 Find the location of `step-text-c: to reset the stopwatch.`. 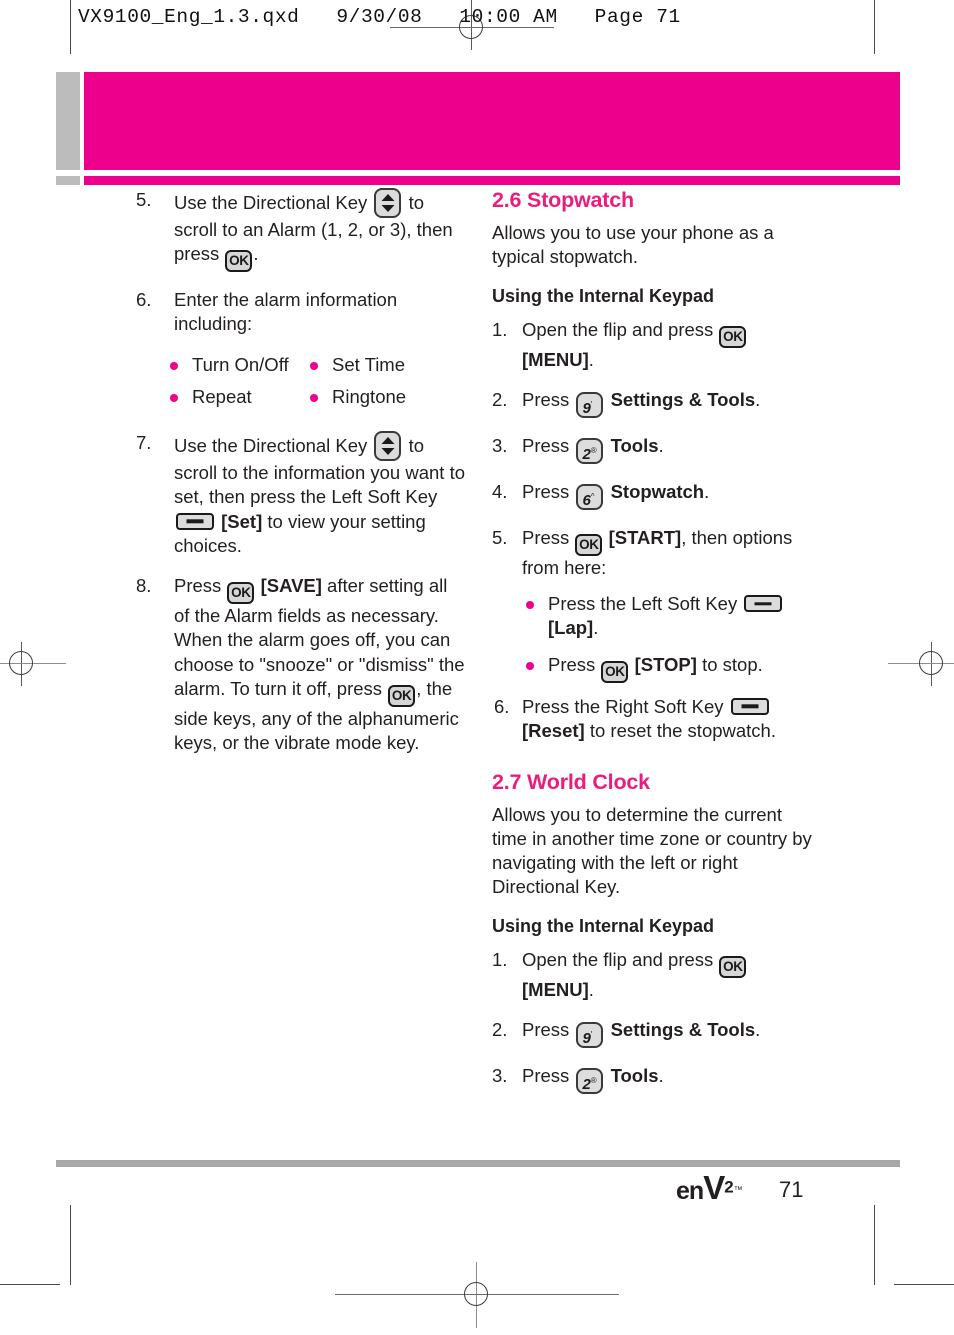

step-text-c: to reset the stopwatch. is located at coordinates (682, 730).